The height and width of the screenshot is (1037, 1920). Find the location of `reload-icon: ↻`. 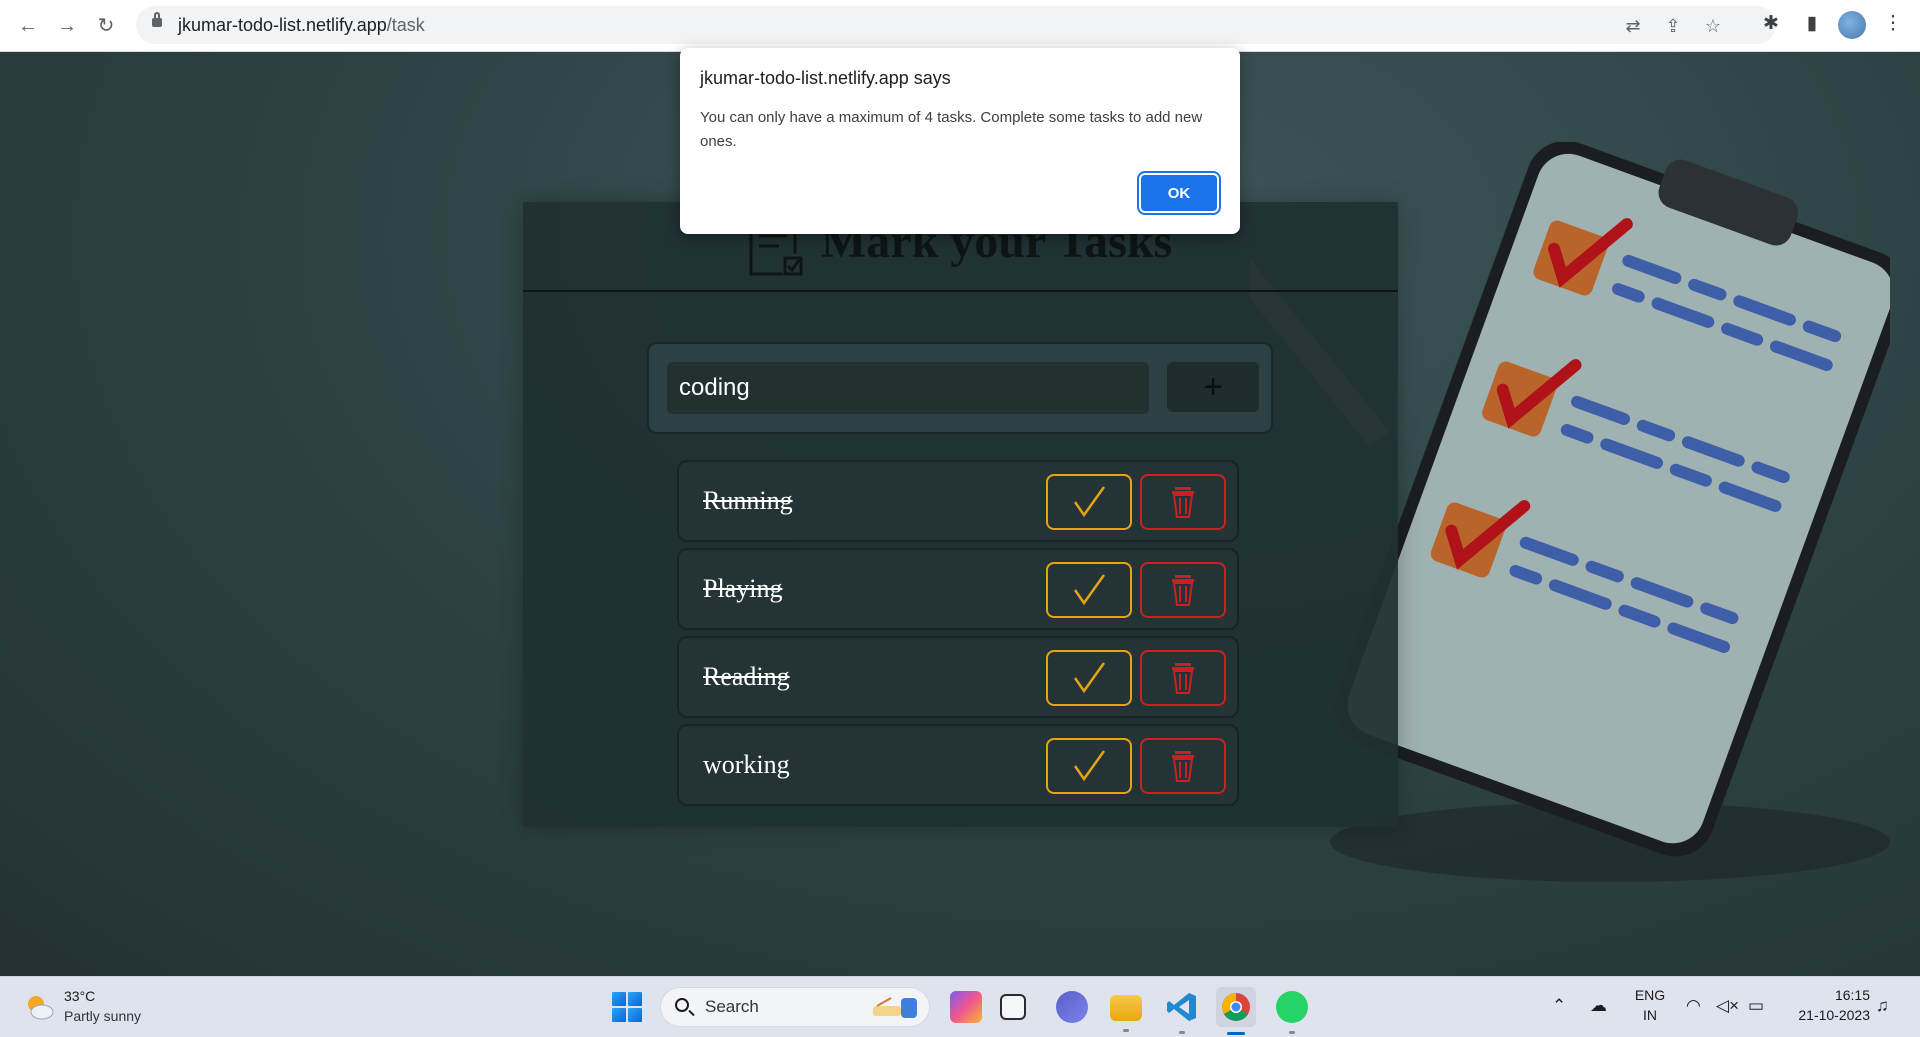

reload-icon: ↻ is located at coordinates (106, 26).